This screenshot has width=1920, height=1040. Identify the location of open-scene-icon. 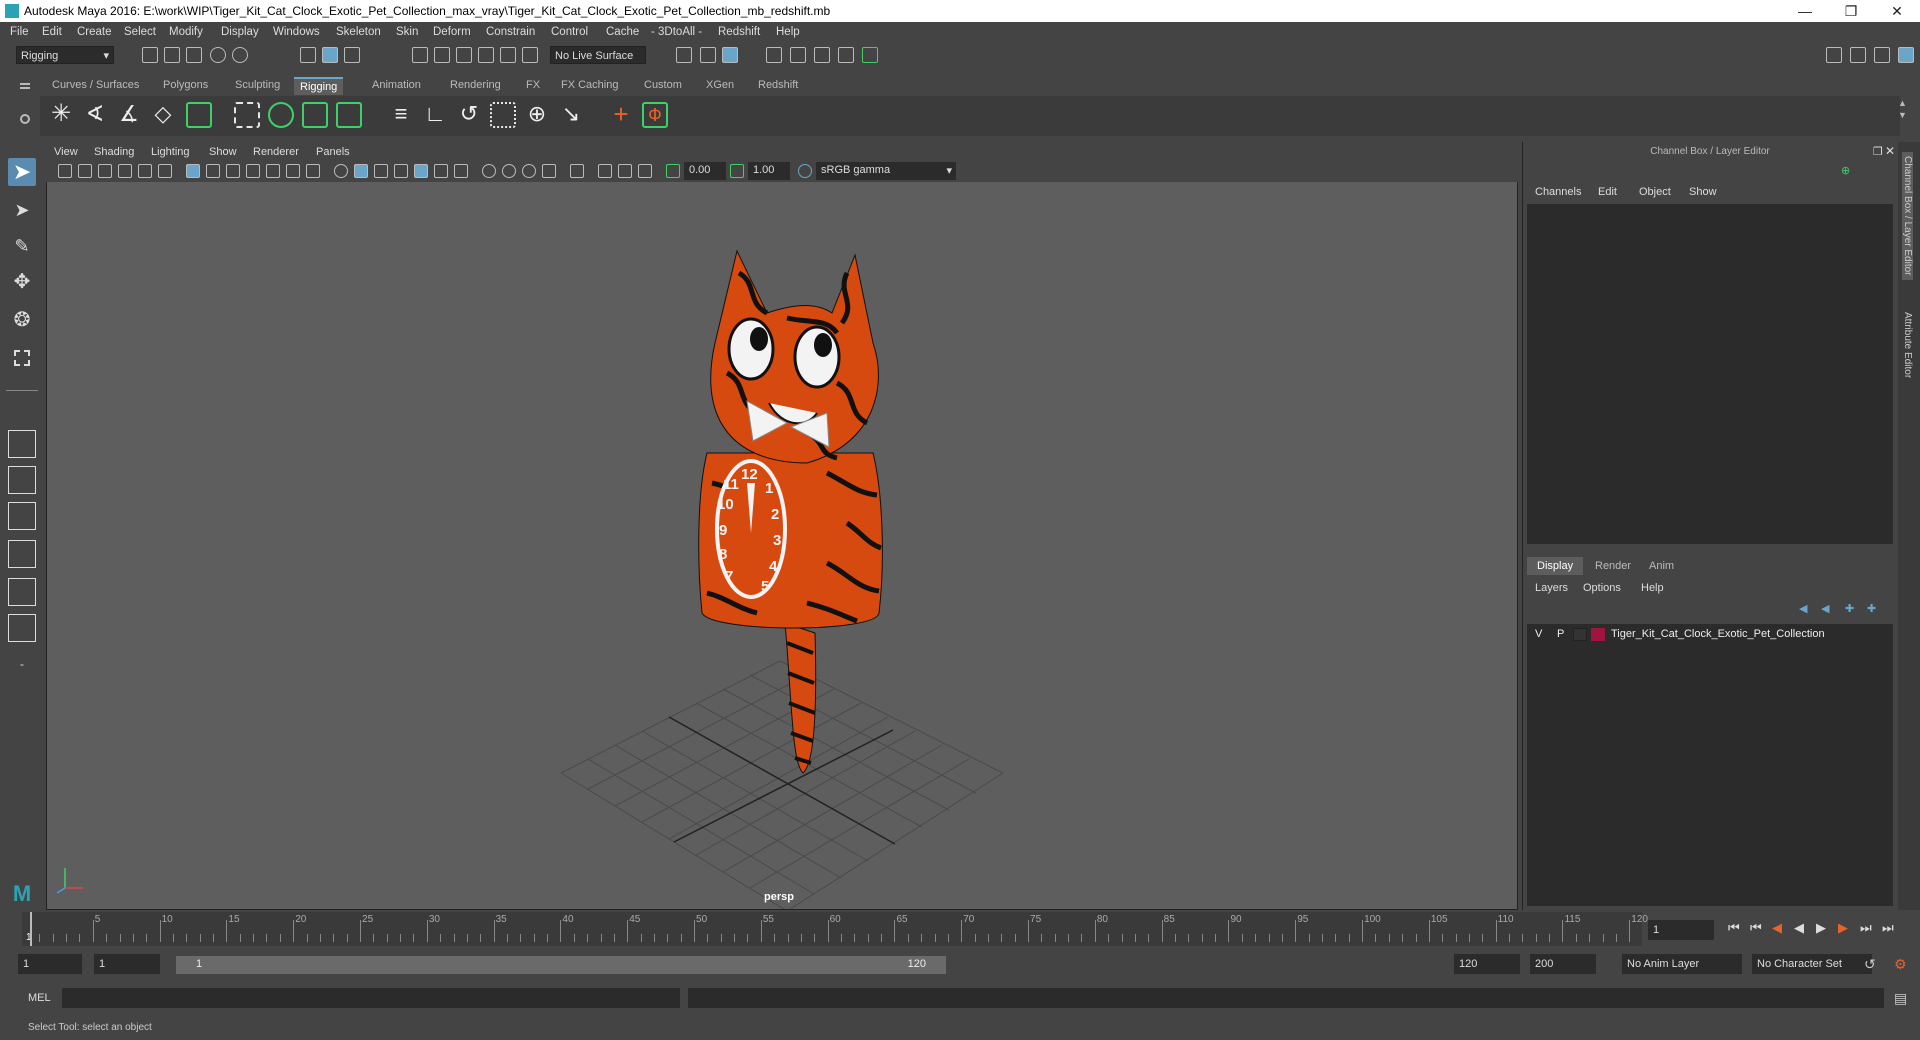
(172, 55).